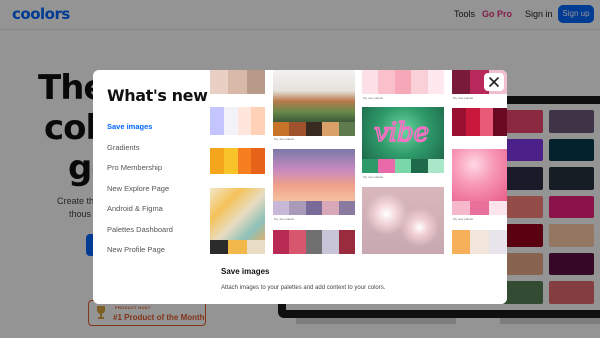 This screenshot has height=338, width=600. What do you see at coordinates (157, 95) in the screenshot?
I see `modal-title: What's new` at bounding box center [157, 95].